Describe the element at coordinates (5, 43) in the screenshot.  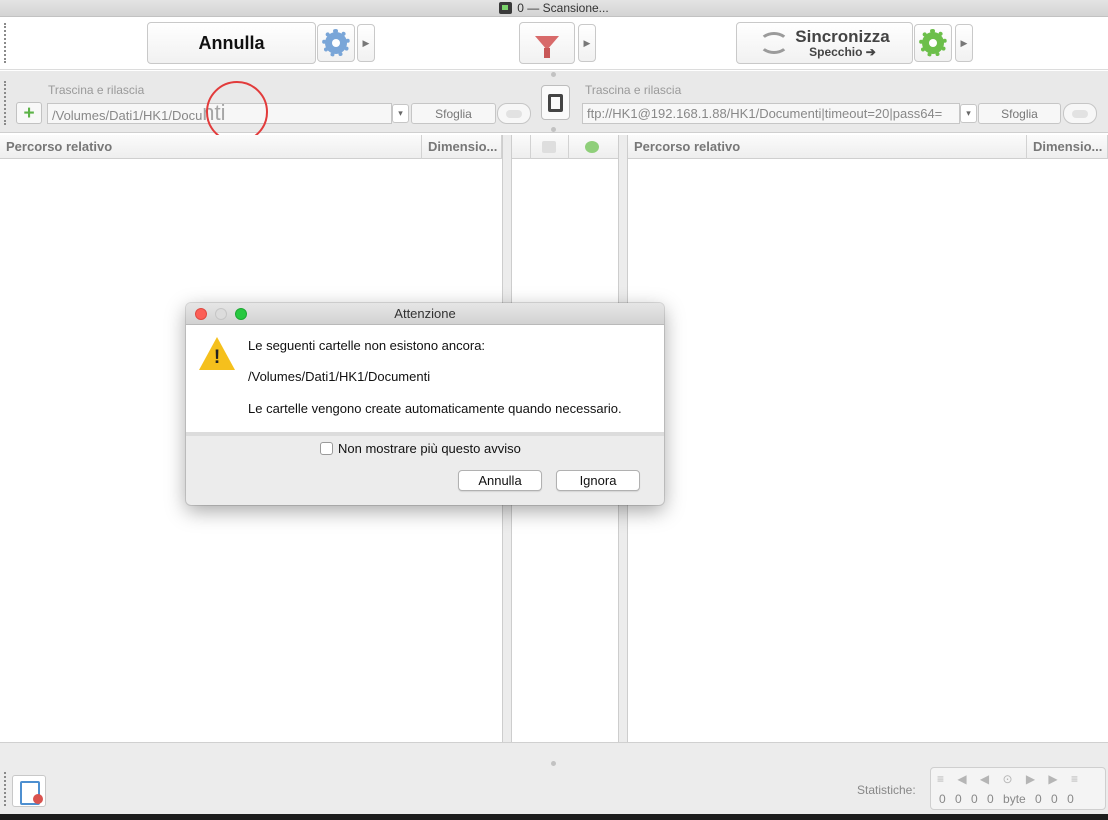
I see `toolbar-grip` at that location.